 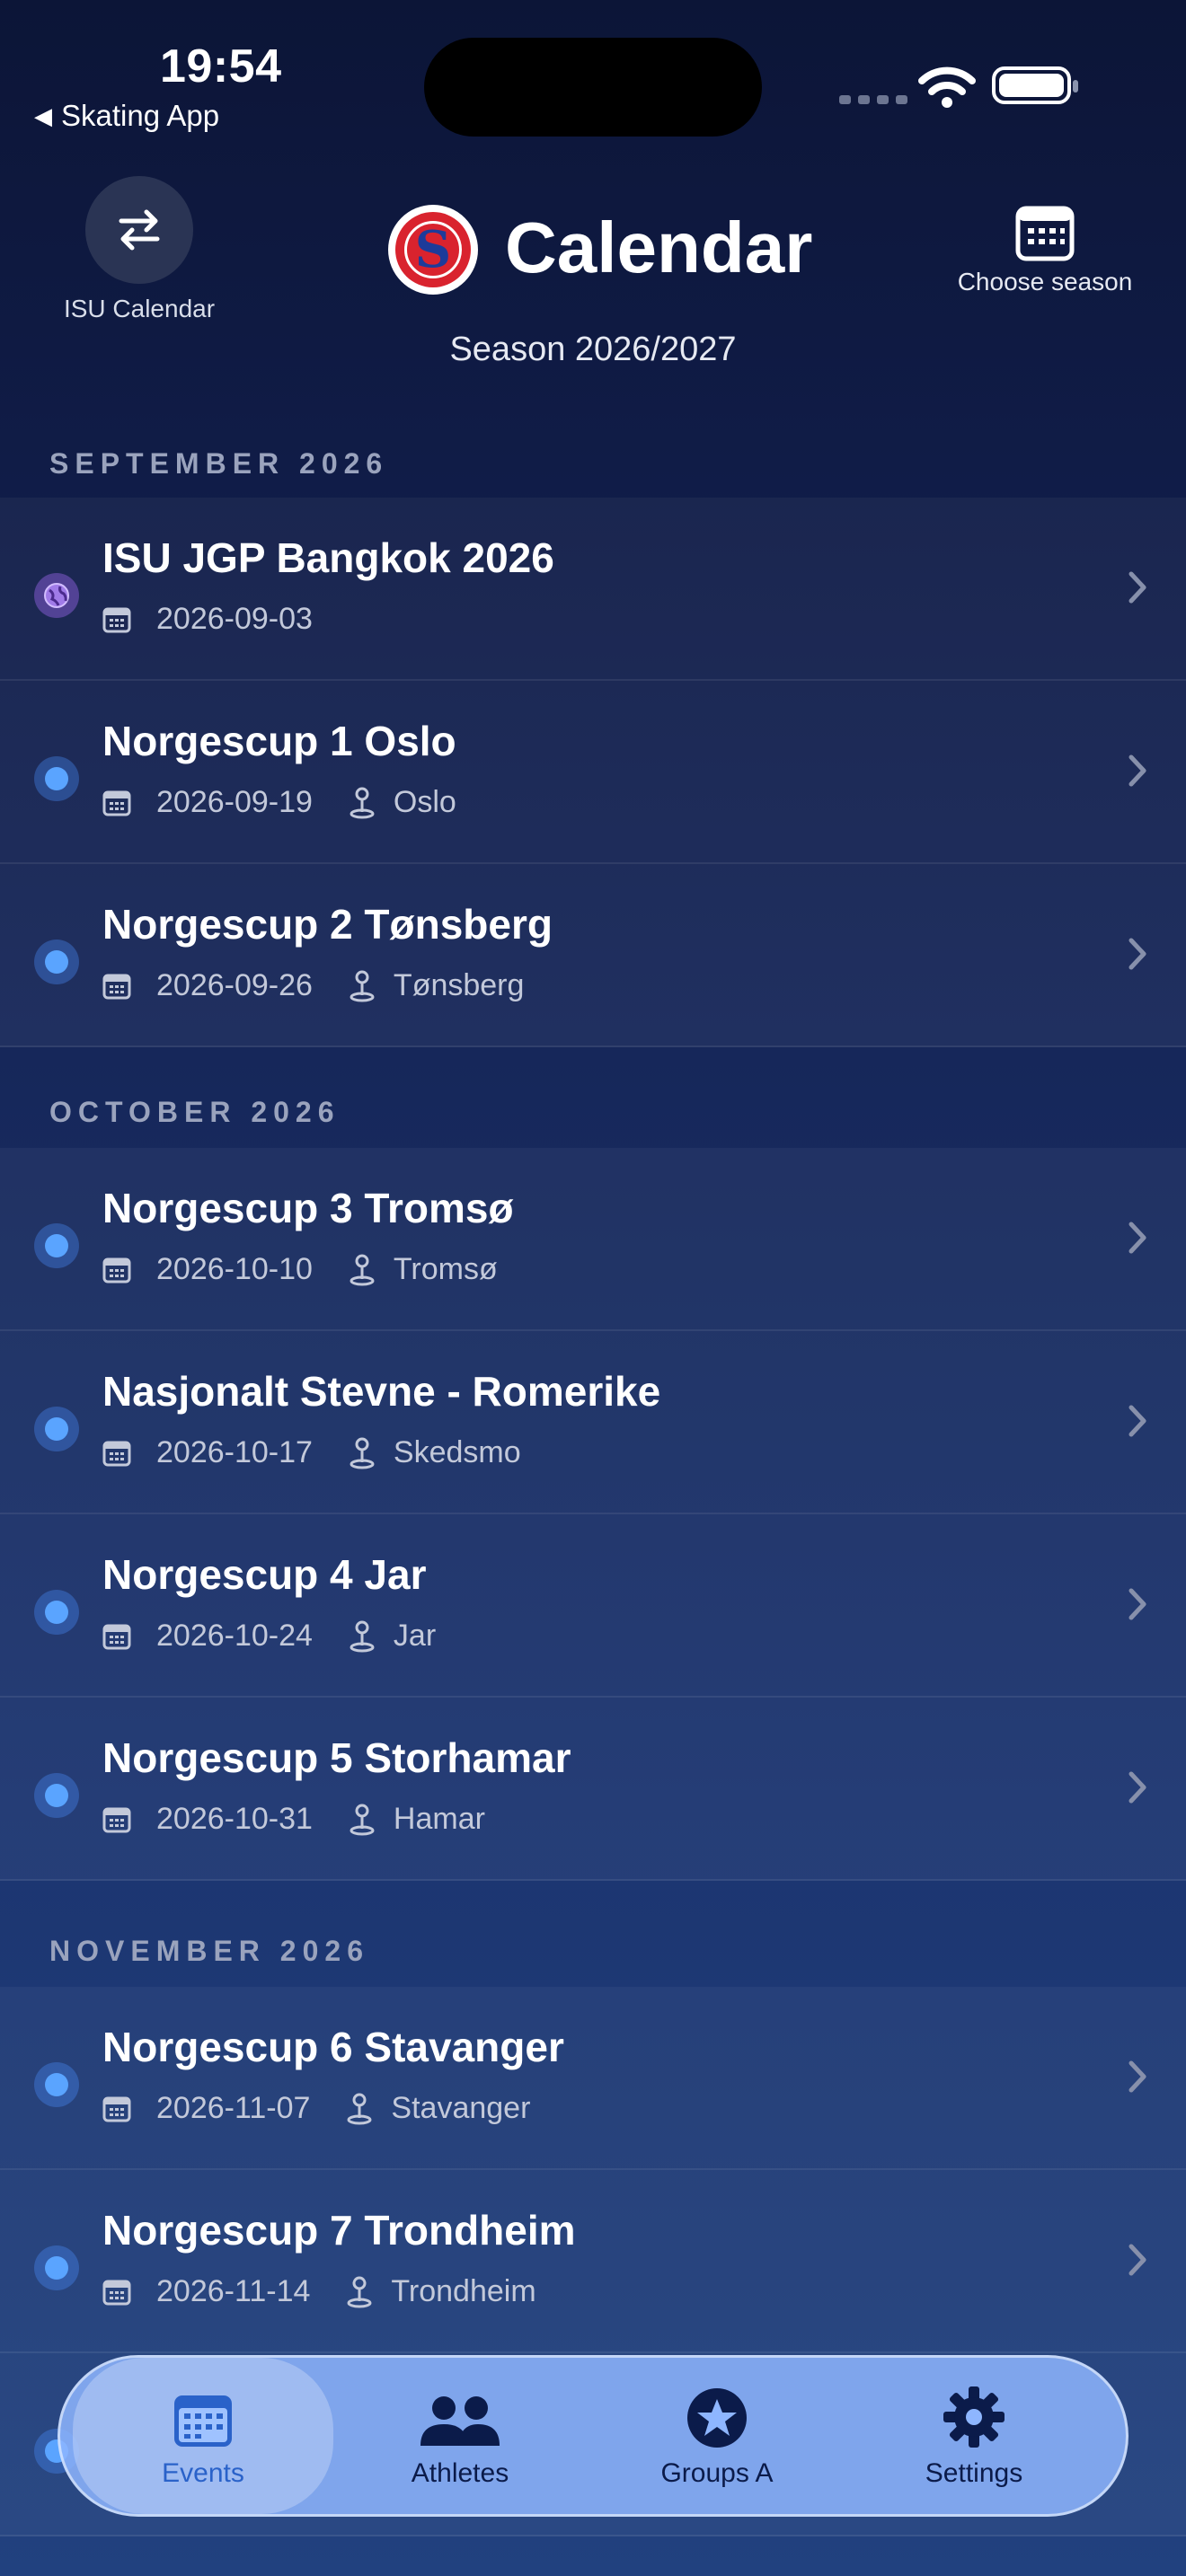 What do you see at coordinates (415, 1636) in the screenshot?
I see `event-location: Jar` at bounding box center [415, 1636].